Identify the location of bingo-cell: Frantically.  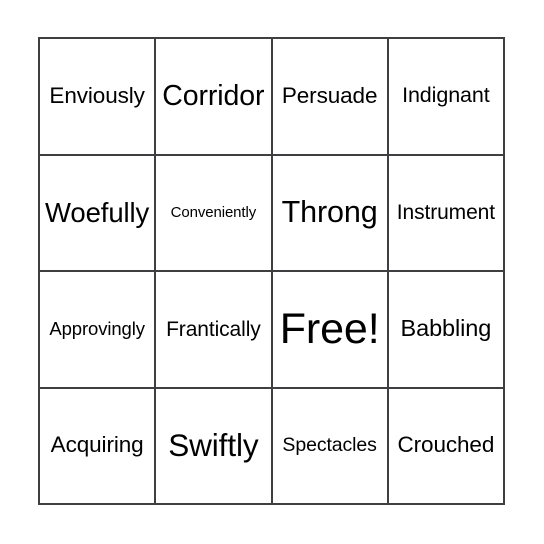
(214, 330).